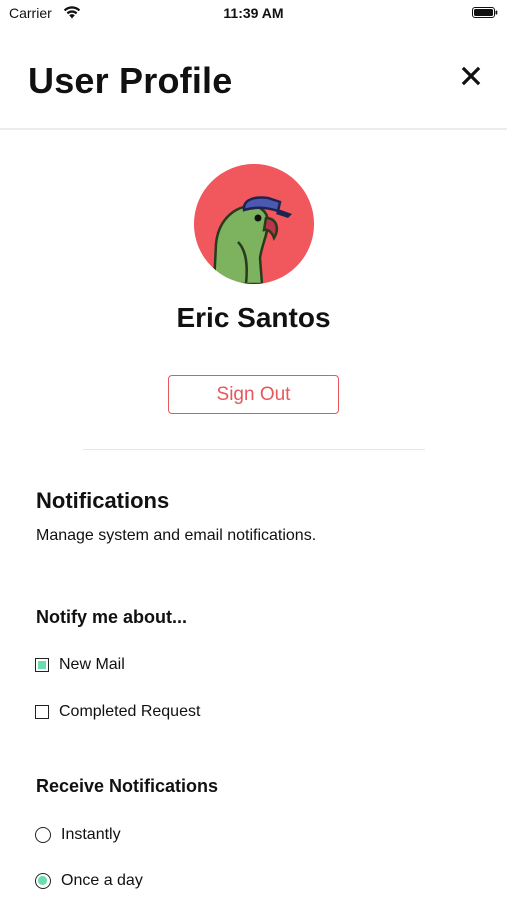 The width and height of the screenshot is (507, 900). I want to click on completed-request-option: Completed Request, so click(117, 712).